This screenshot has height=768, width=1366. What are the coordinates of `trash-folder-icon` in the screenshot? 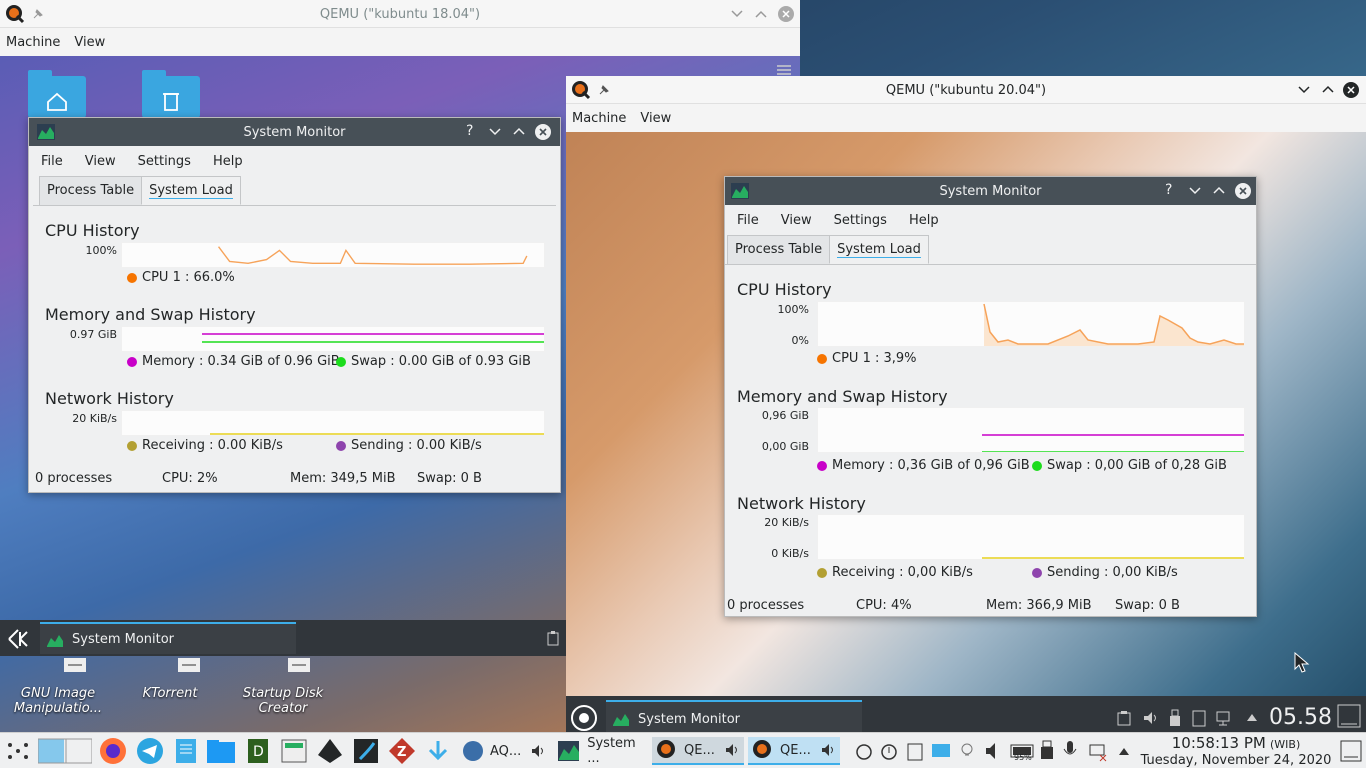 It's located at (171, 94).